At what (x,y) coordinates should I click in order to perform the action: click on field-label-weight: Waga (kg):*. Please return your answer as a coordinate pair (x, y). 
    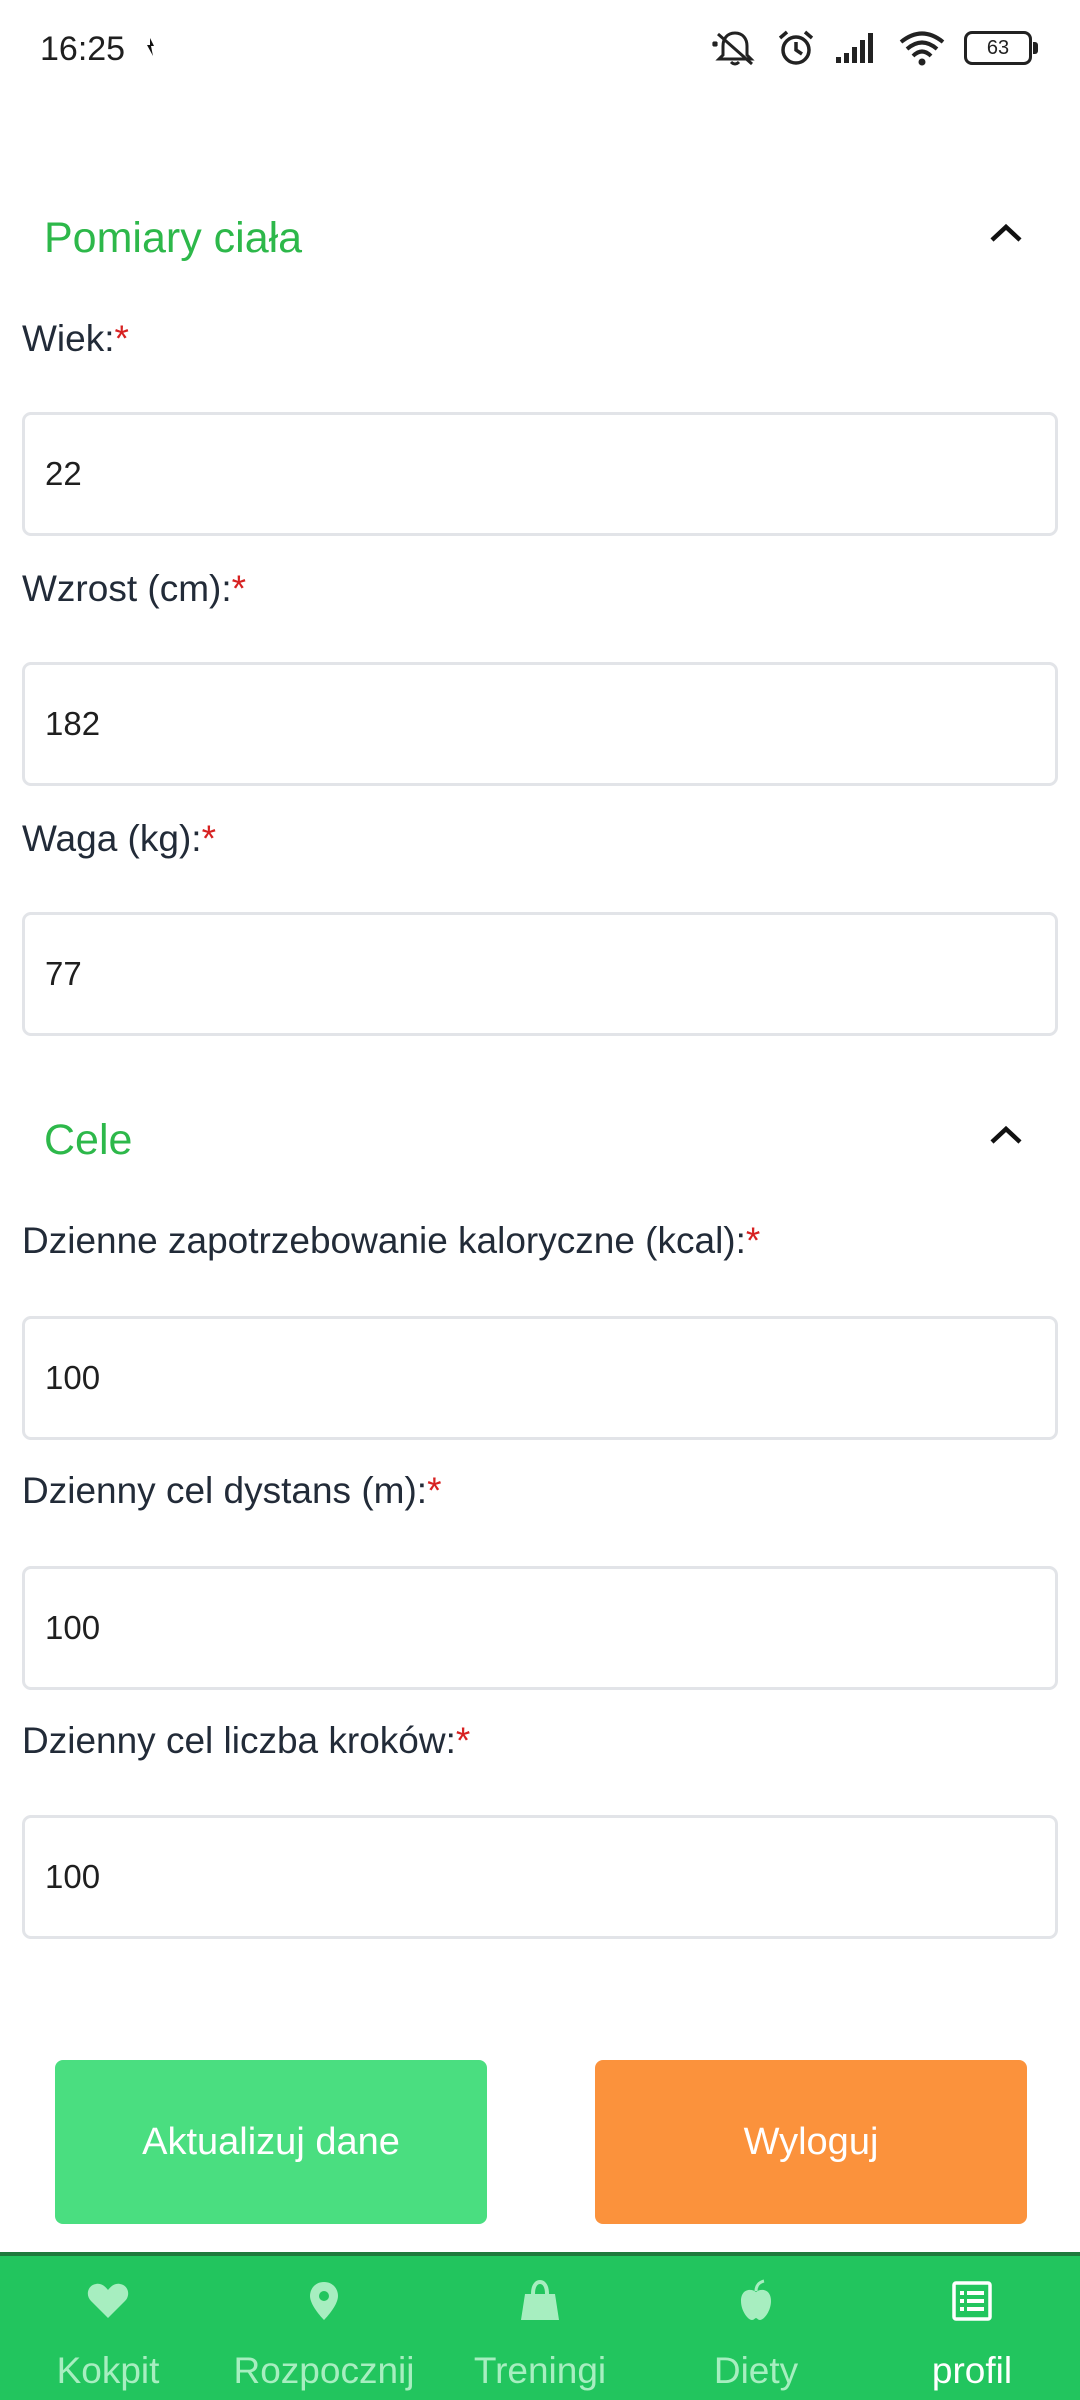
    Looking at the image, I should click on (119, 838).